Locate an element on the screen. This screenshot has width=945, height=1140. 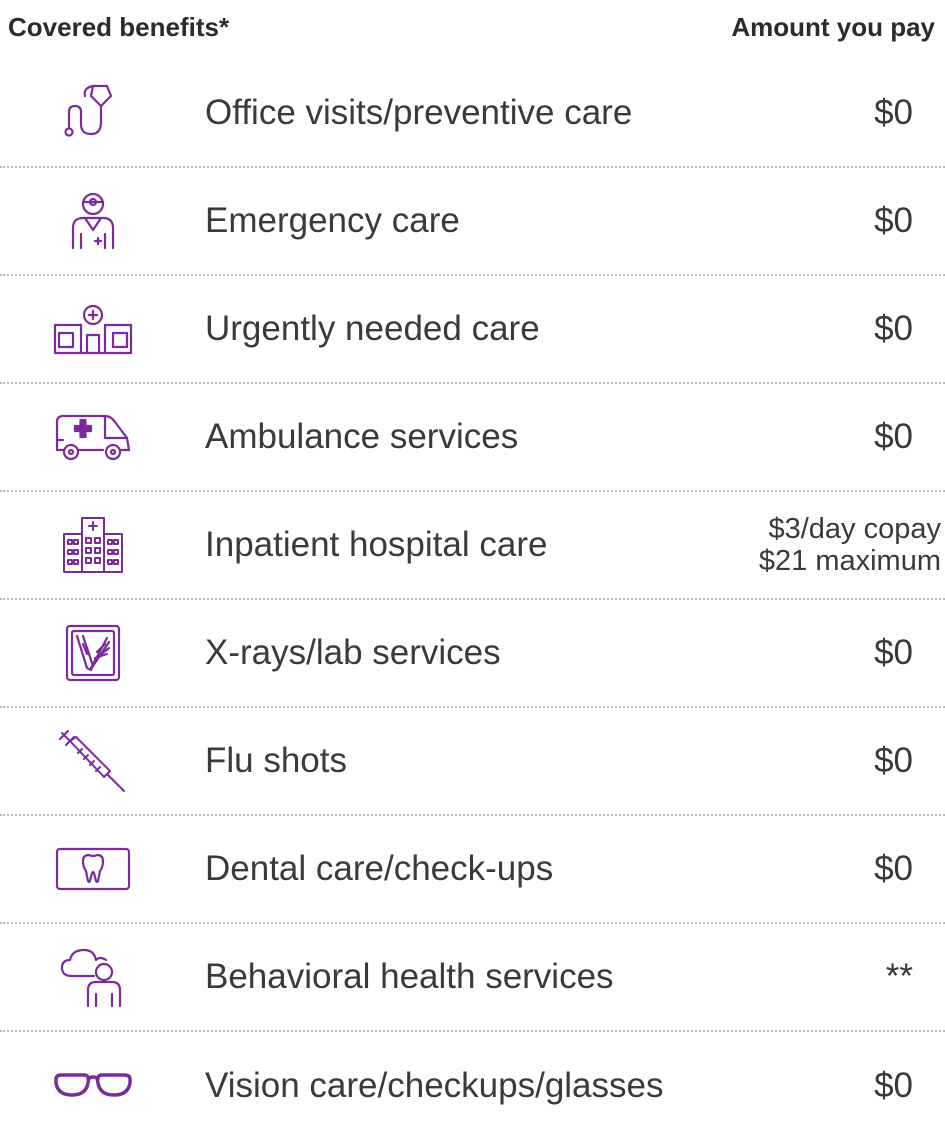
benefit-row: Dental care/check-ups $0 is located at coordinates (472, 870).